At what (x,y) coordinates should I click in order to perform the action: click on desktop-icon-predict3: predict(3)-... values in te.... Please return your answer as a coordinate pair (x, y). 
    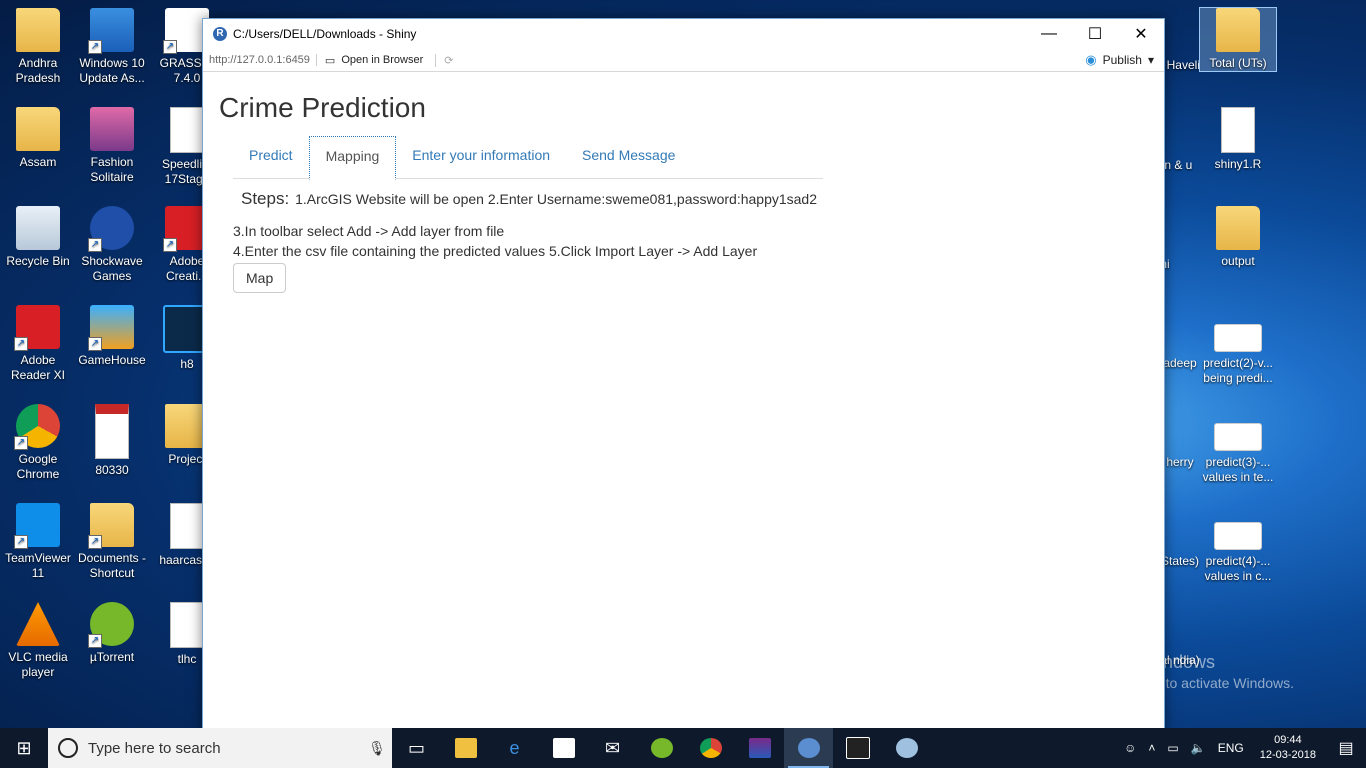
    Looking at the image, I should click on (1238, 452).